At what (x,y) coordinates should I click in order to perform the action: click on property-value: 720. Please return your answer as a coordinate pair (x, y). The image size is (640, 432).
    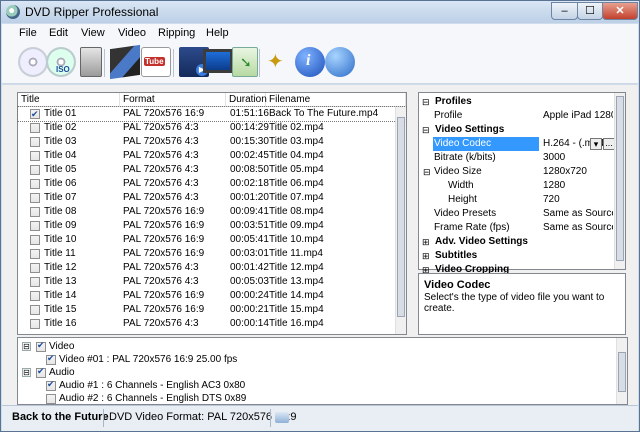
    Looking at the image, I should click on (578, 200).